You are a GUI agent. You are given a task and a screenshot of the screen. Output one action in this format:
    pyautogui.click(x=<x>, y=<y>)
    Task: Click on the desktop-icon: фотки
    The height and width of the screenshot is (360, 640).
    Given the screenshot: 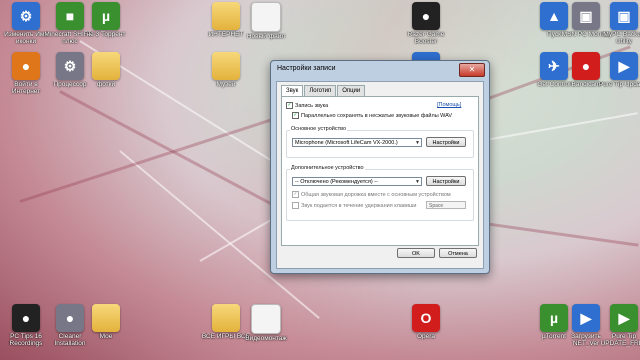 What is the action you would take?
    pyautogui.click(x=106, y=75)
    